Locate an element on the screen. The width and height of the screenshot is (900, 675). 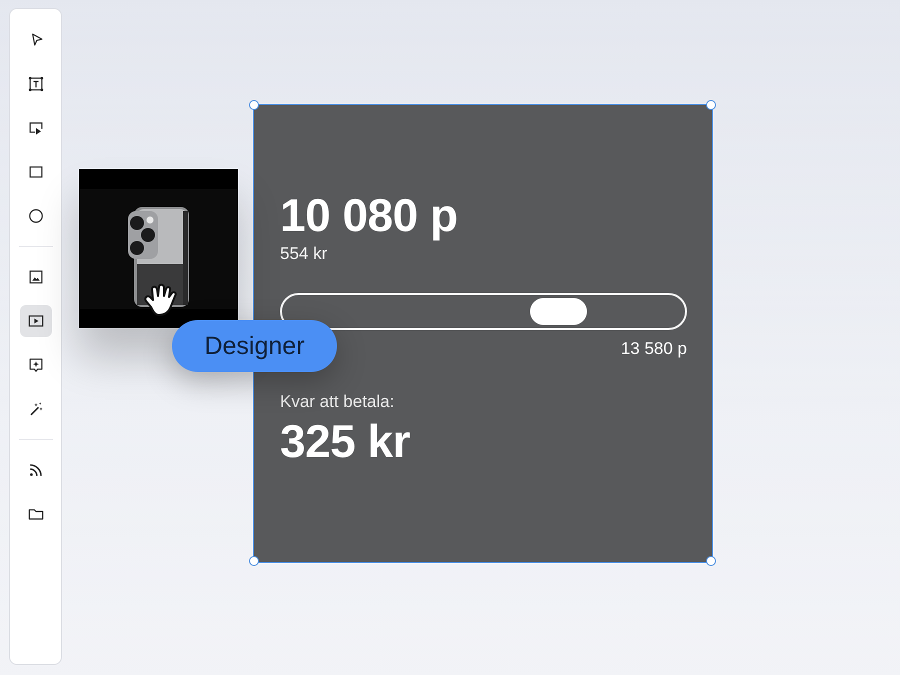
designer-badge: Designer is located at coordinates (254, 346).